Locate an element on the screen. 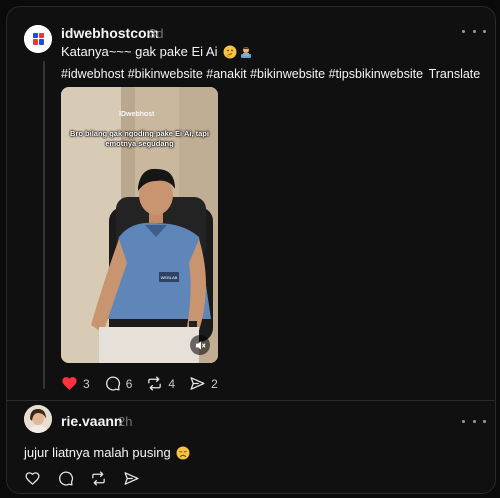 The width and height of the screenshot is (500, 498). reply-comment-button is located at coordinates (65, 478).